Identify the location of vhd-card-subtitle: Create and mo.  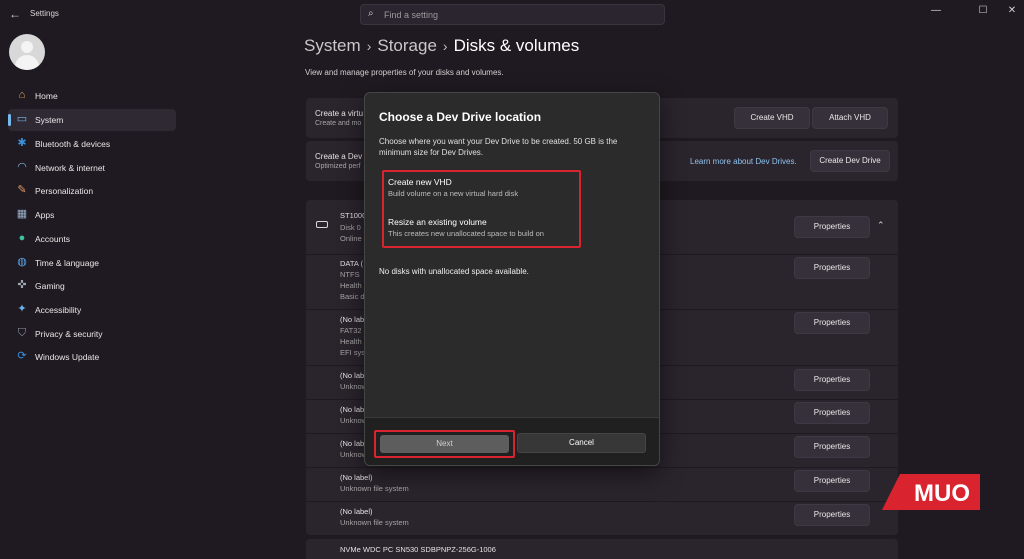
(338, 123).